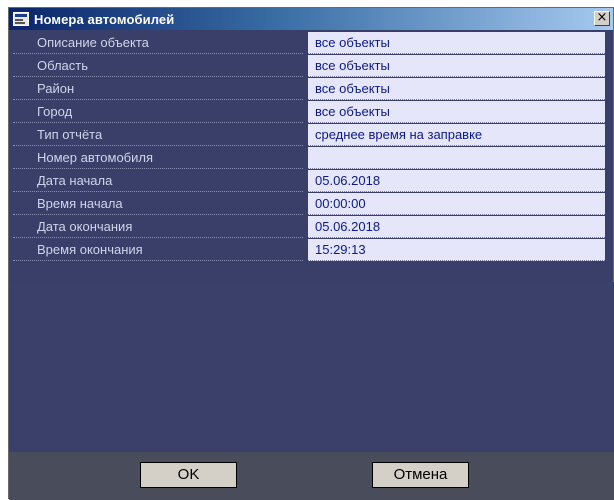 The height and width of the screenshot is (500, 614). I want to click on window-title: Номера автомобилей, so click(104, 19).